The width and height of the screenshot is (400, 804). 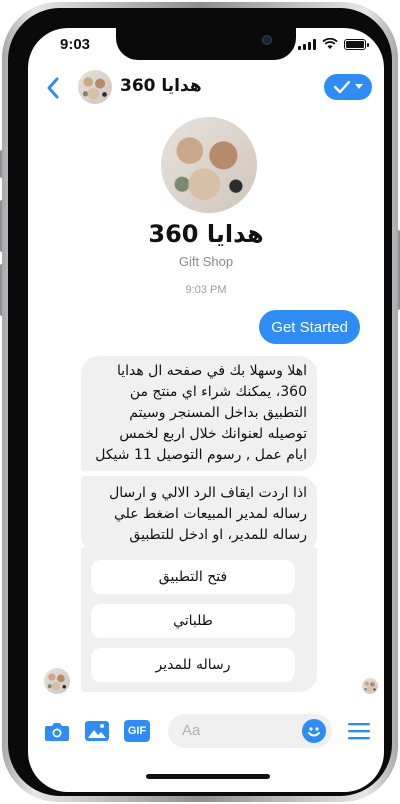 I want to click on profile-name: هدايا 360, so click(x=206, y=234).